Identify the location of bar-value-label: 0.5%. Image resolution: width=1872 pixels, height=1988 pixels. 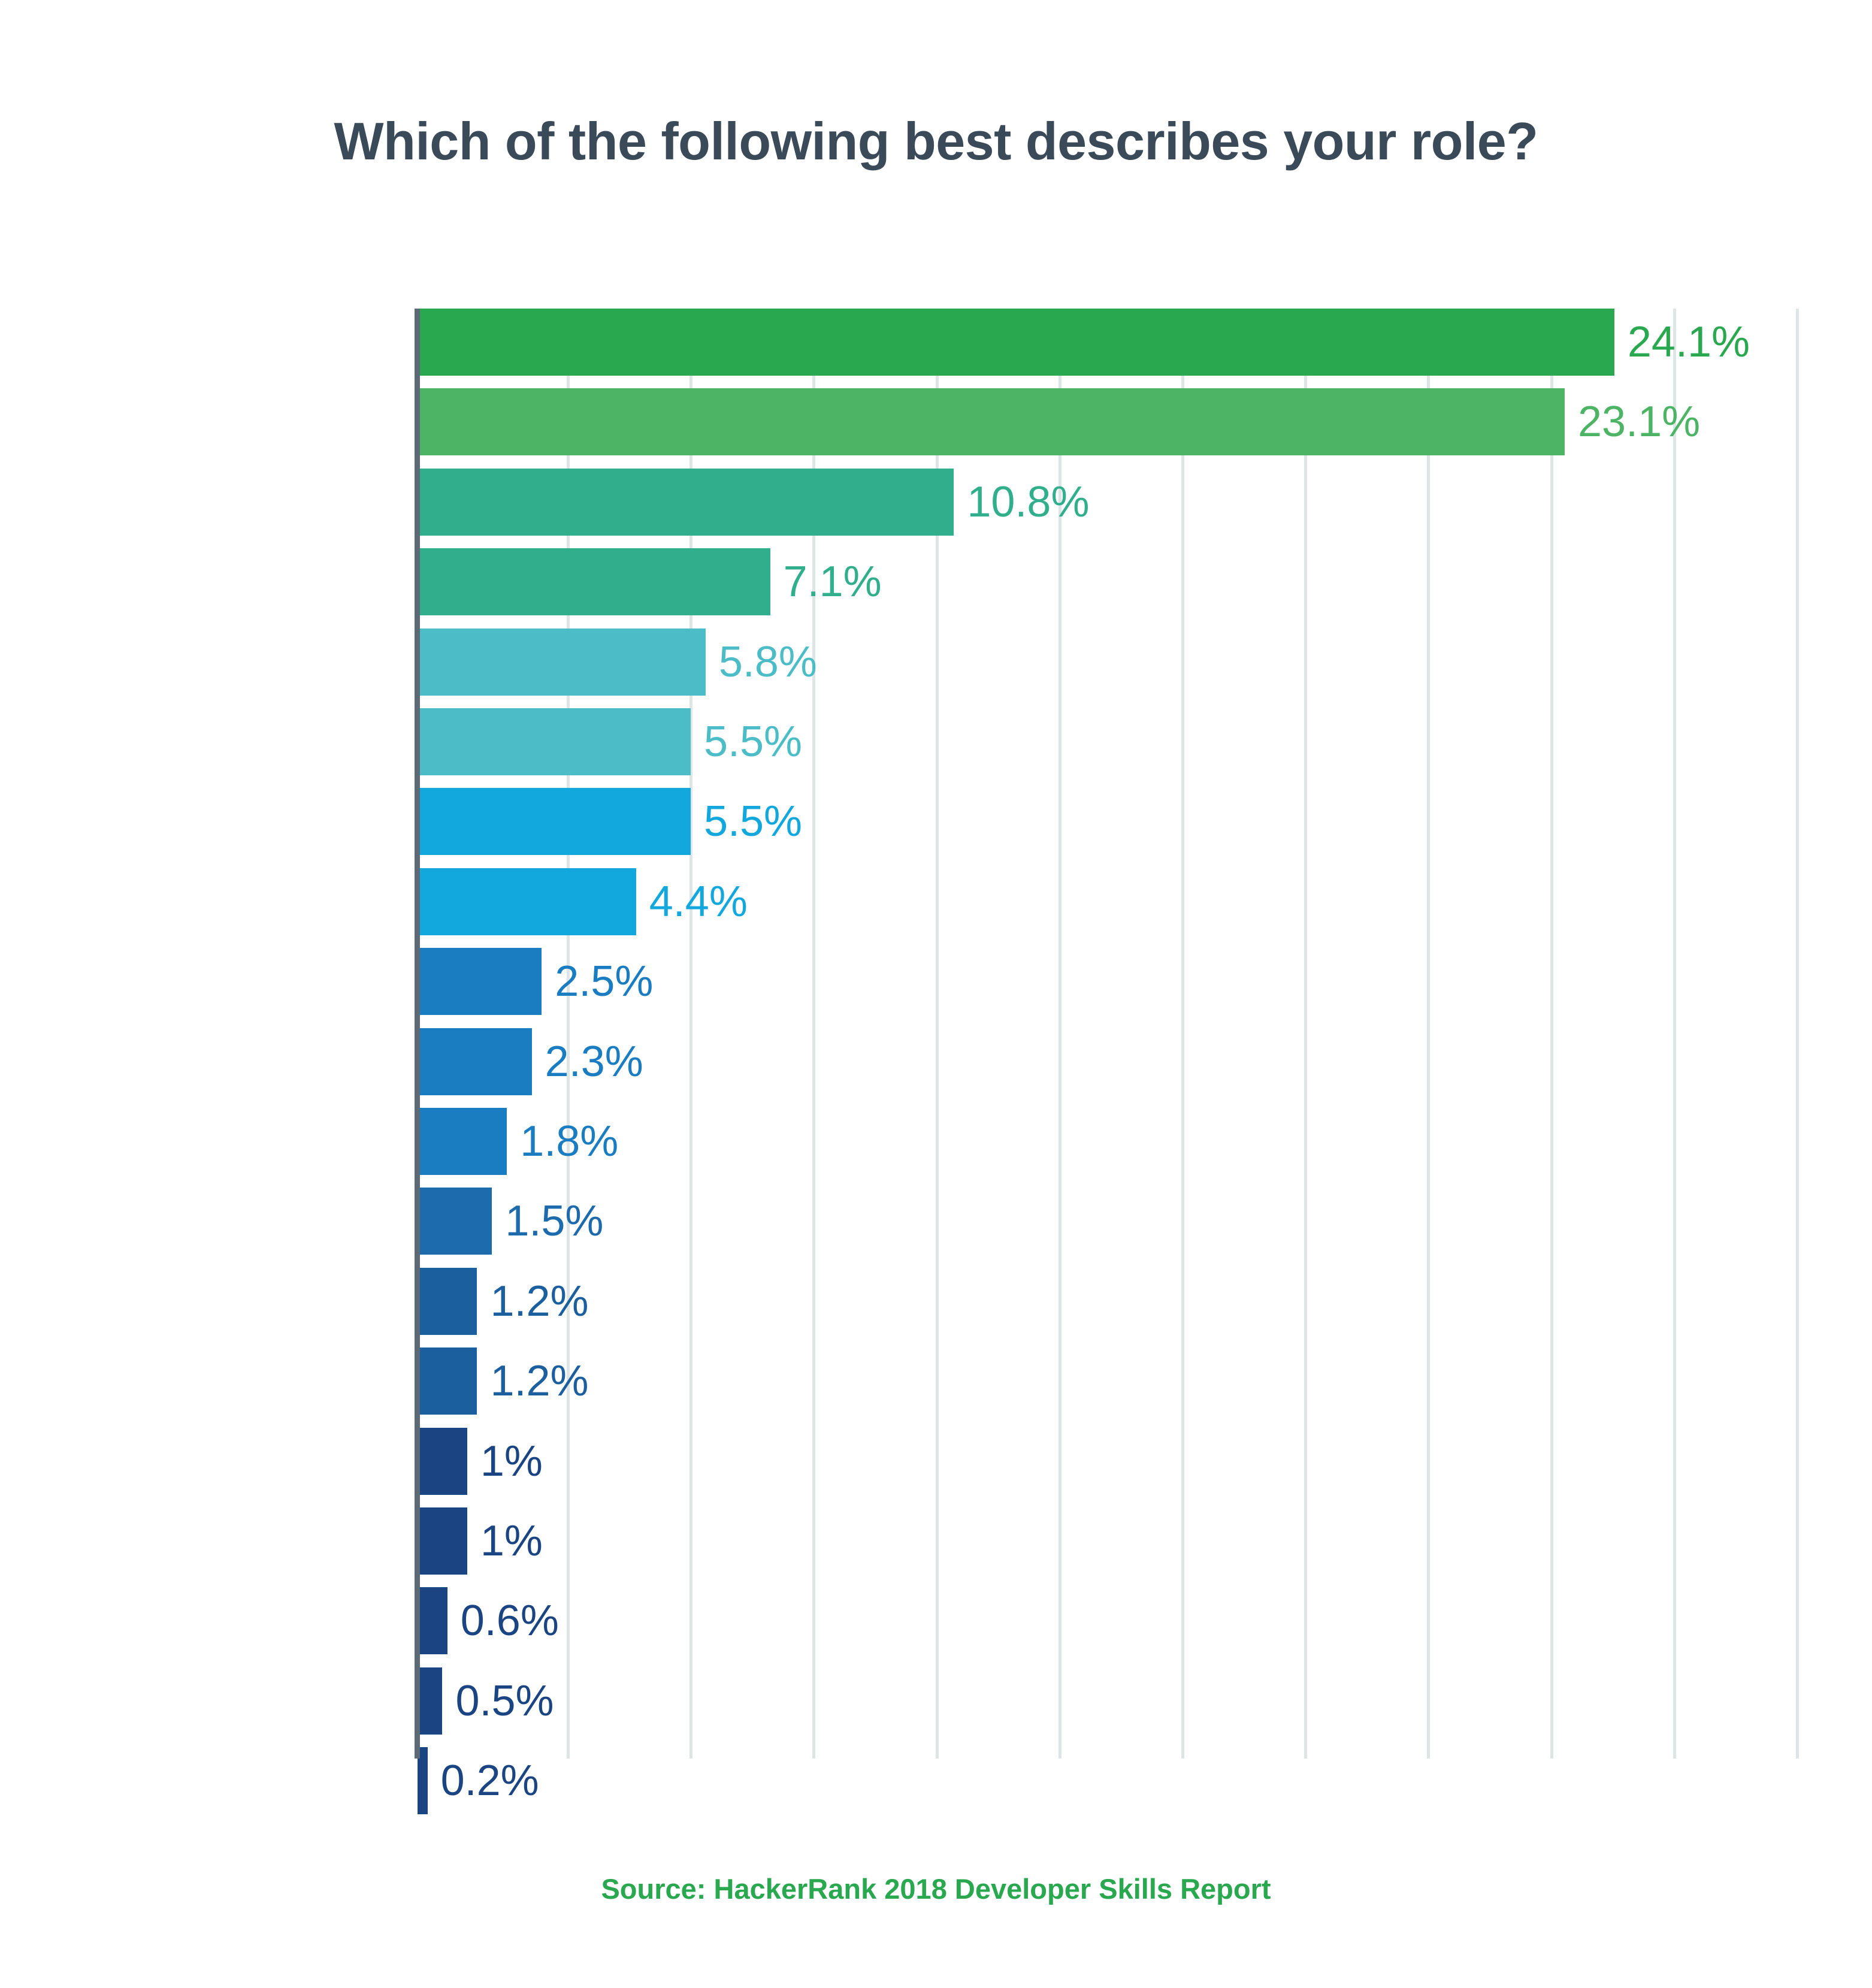
(504, 1700).